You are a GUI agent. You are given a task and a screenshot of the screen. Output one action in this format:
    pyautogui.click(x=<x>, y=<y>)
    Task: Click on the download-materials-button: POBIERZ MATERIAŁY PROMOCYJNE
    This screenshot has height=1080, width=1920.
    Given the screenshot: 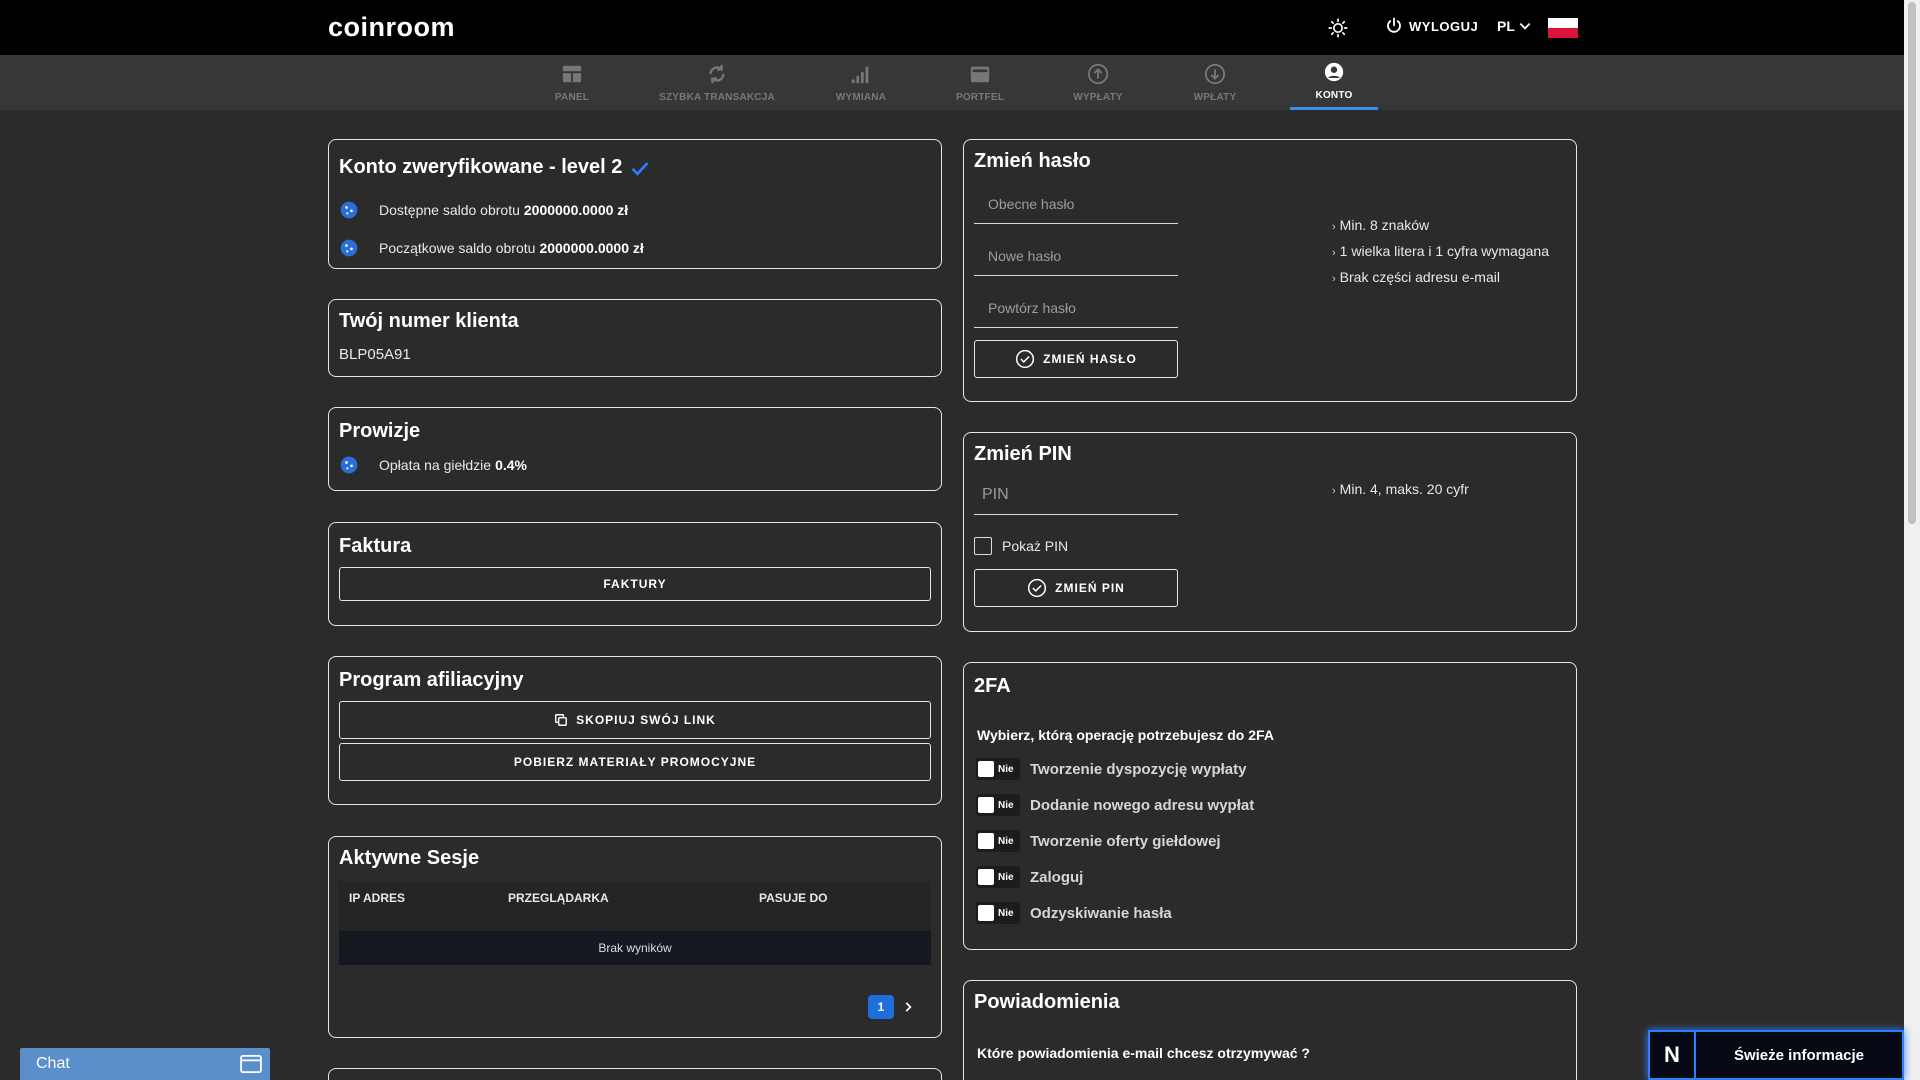 What is the action you would take?
    pyautogui.click(x=635, y=762)
    